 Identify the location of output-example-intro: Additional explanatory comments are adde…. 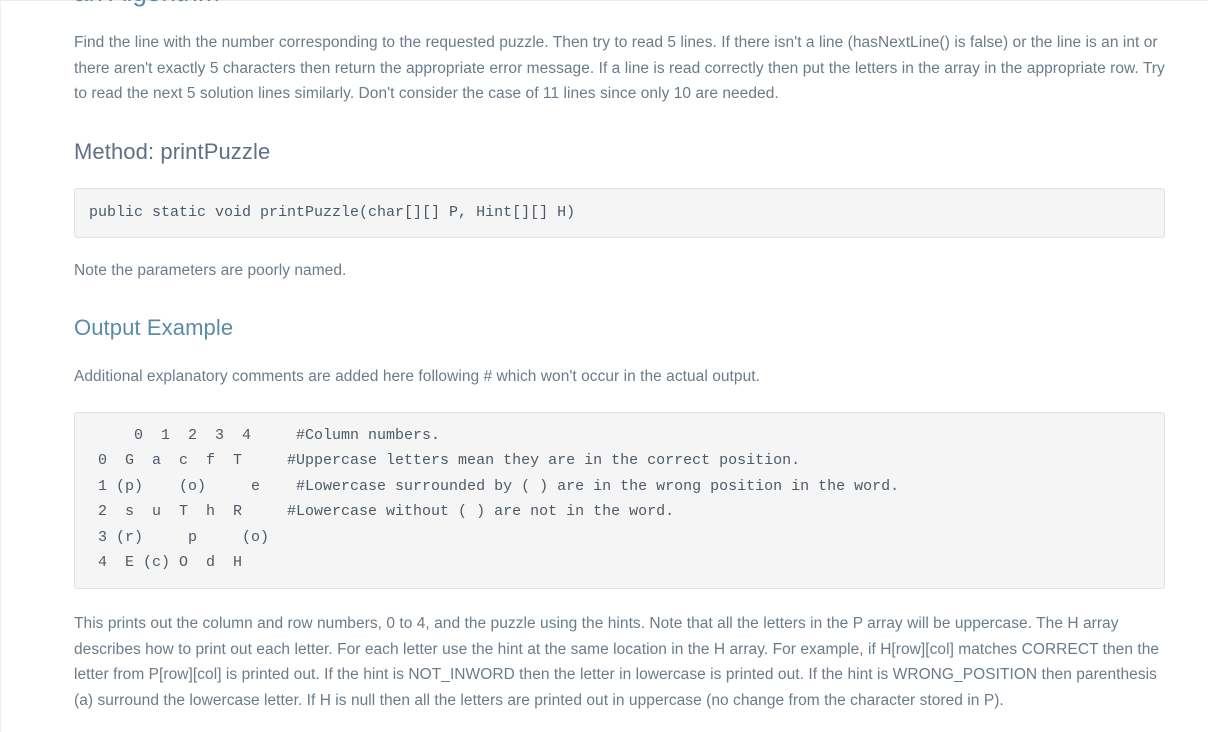
(417, 376).